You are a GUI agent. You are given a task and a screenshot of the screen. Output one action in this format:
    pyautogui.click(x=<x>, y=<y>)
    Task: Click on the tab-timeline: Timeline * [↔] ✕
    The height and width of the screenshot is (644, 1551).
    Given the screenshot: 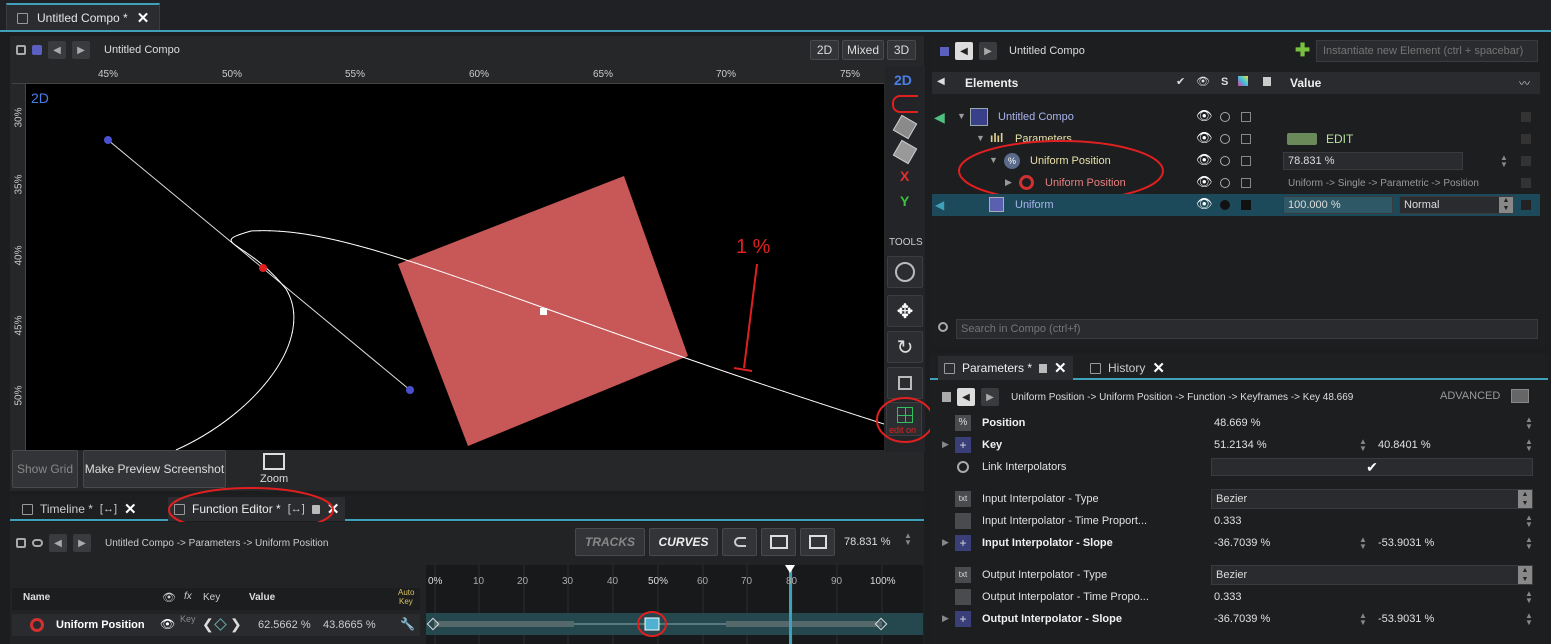 What is the action you would take?
    pyautogui.click(x=79, y=509)
    